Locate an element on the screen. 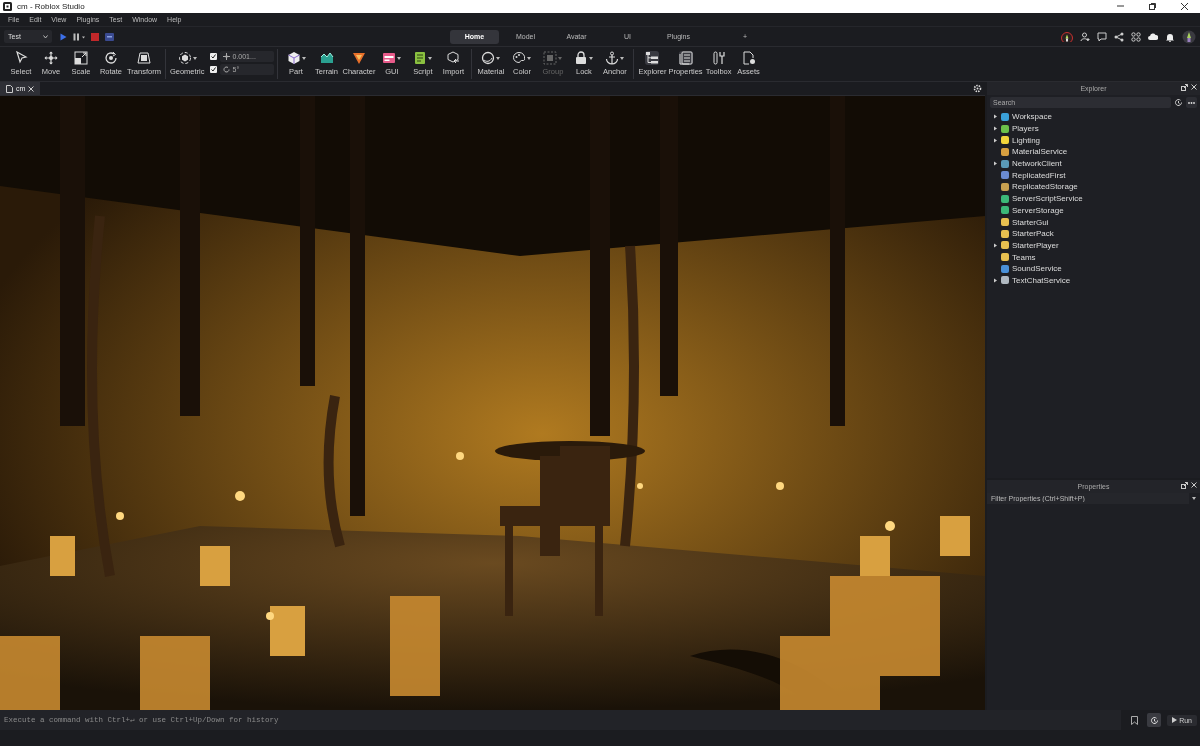 The width and height of the screenshot is (1200, 746). ellipsis-icon is located at coordinates (1191, 102).